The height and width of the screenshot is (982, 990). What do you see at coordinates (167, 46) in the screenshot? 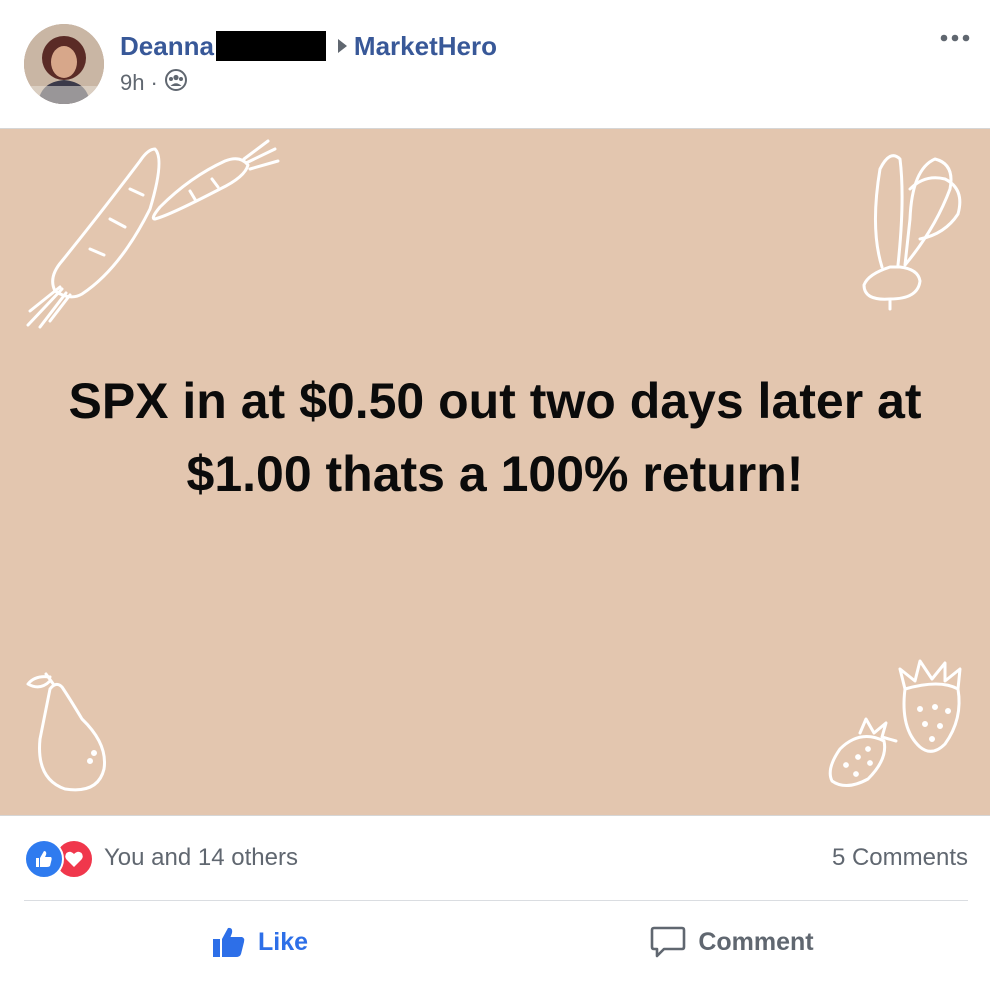
I see `author-name-link: Deanna` at bounding box center [167, 46].